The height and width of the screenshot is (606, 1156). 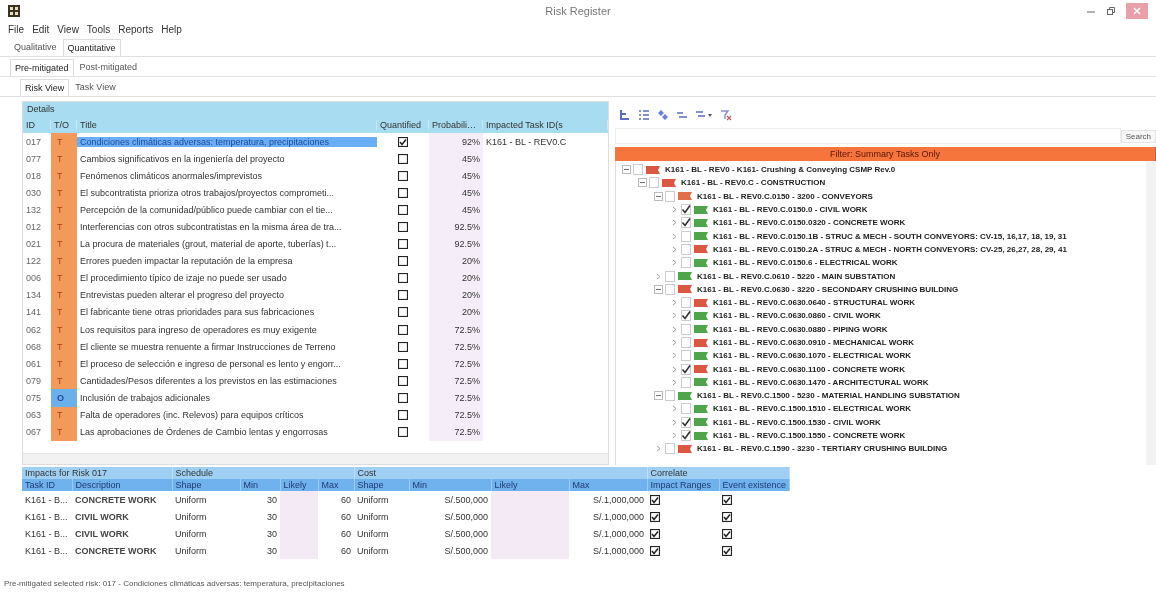 I want to click on list-icon, so click(x=644, y=115).